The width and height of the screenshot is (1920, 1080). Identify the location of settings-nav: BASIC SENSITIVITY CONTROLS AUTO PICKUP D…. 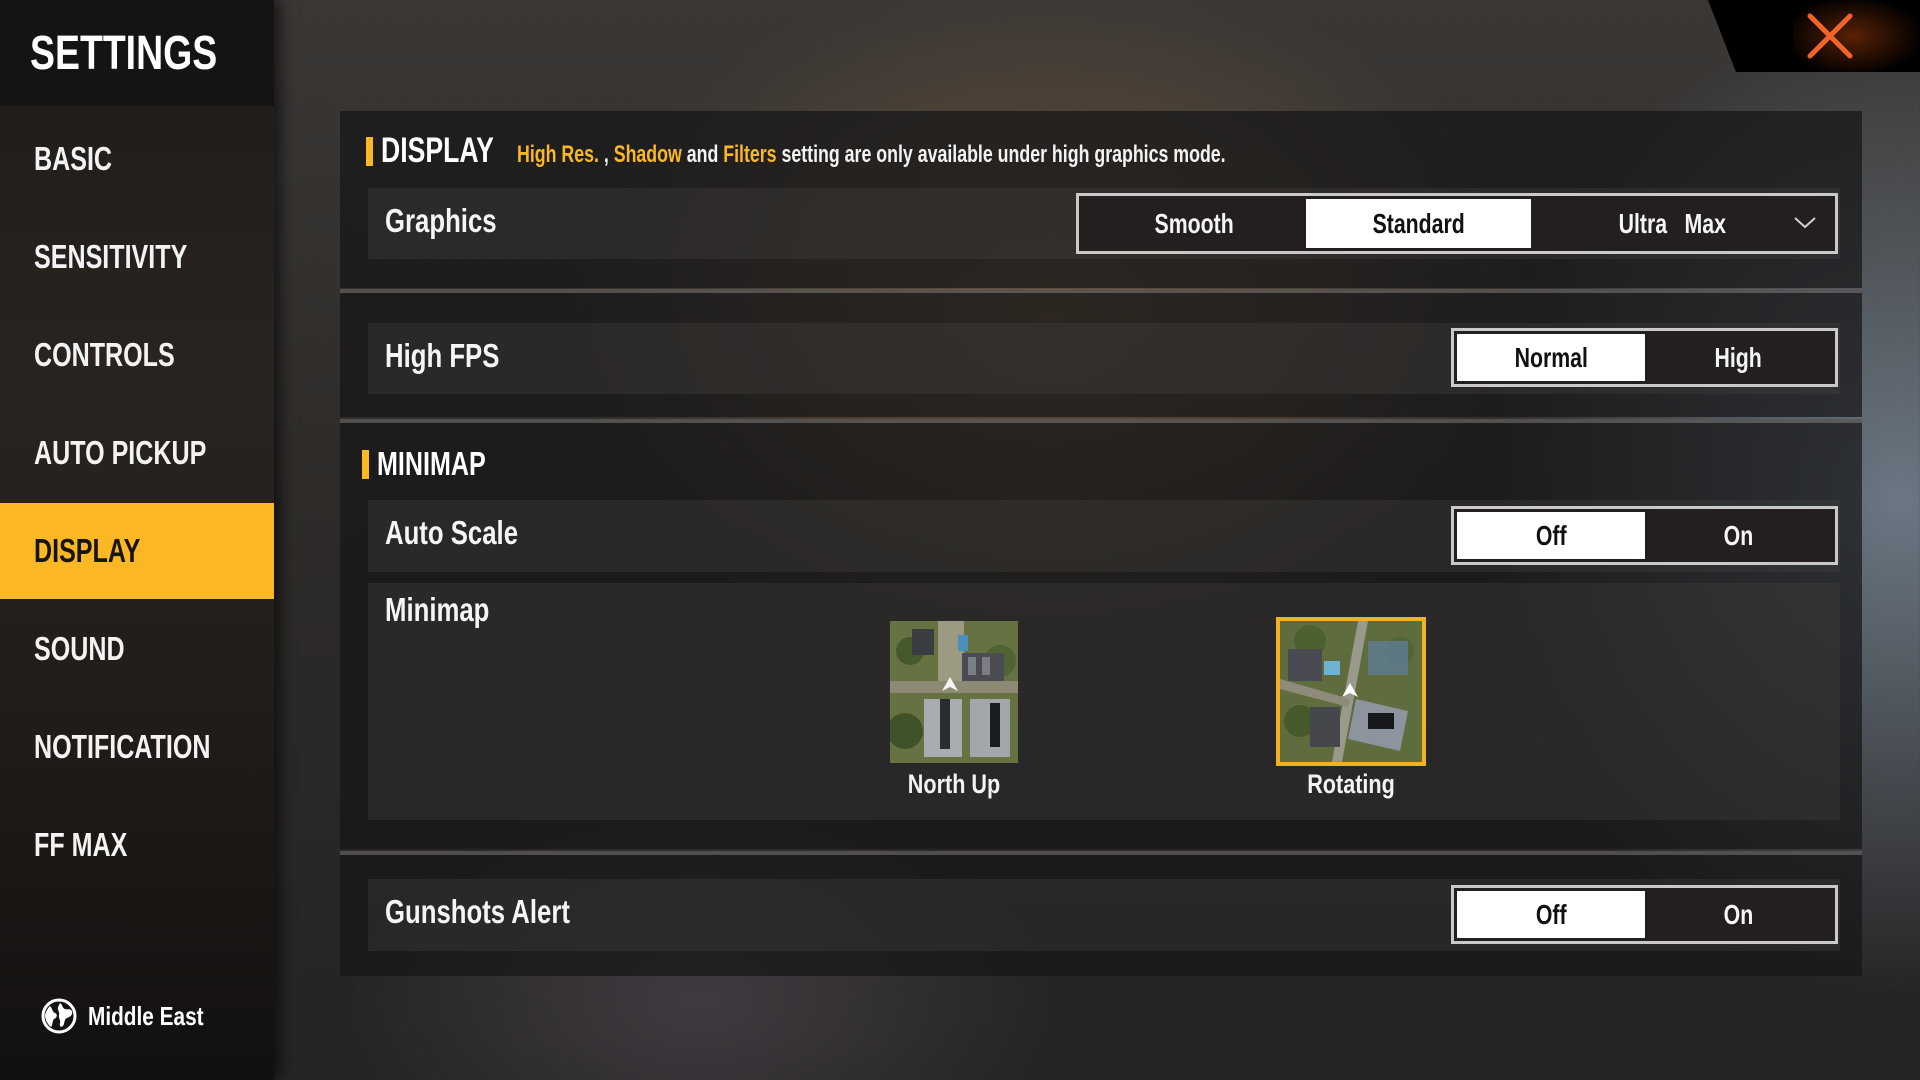
(137, 503).